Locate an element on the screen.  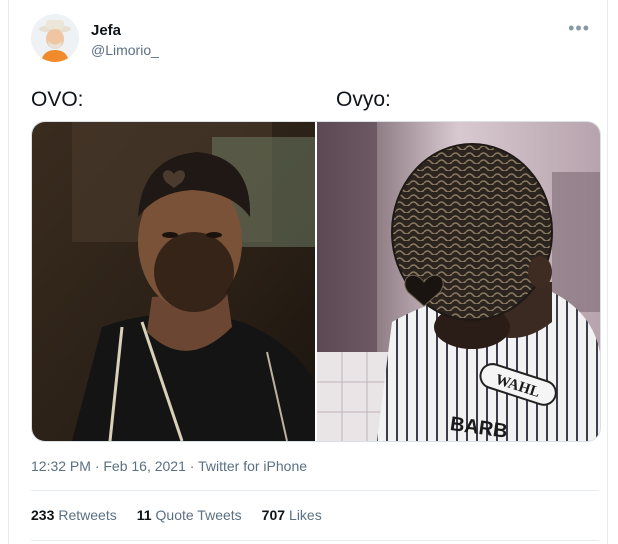
likes-stat: 707 Likes is located at coordinates (292, 515).